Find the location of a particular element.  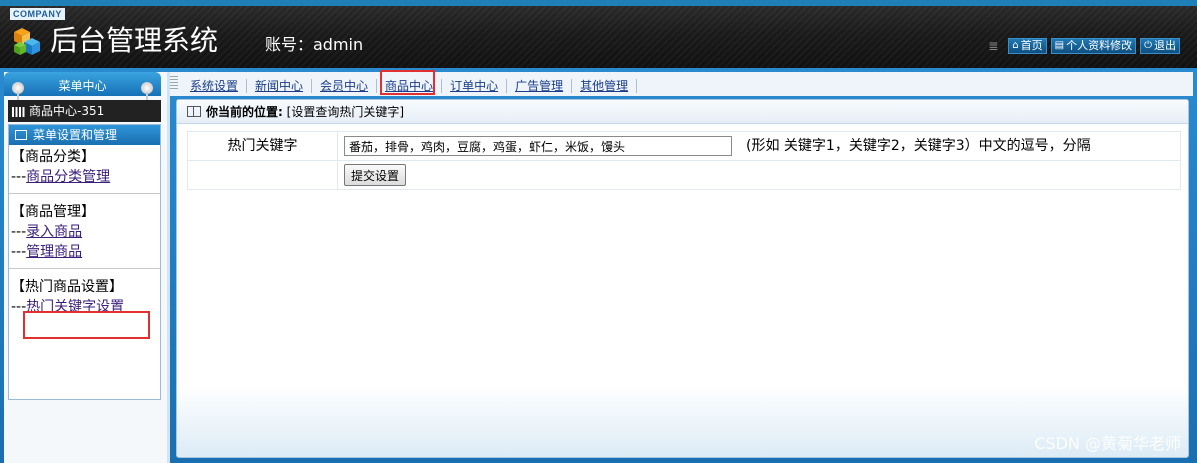

watermark: CSDN @黄菊华老师 is located at coordinates (1107, 443).